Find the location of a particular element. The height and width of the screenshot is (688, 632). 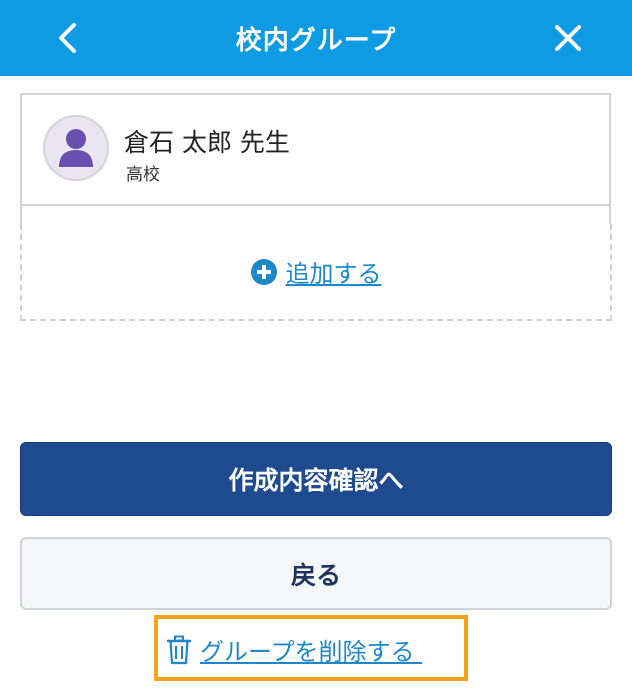

add-member-link: 追加する is located at coordinates (316, 271).